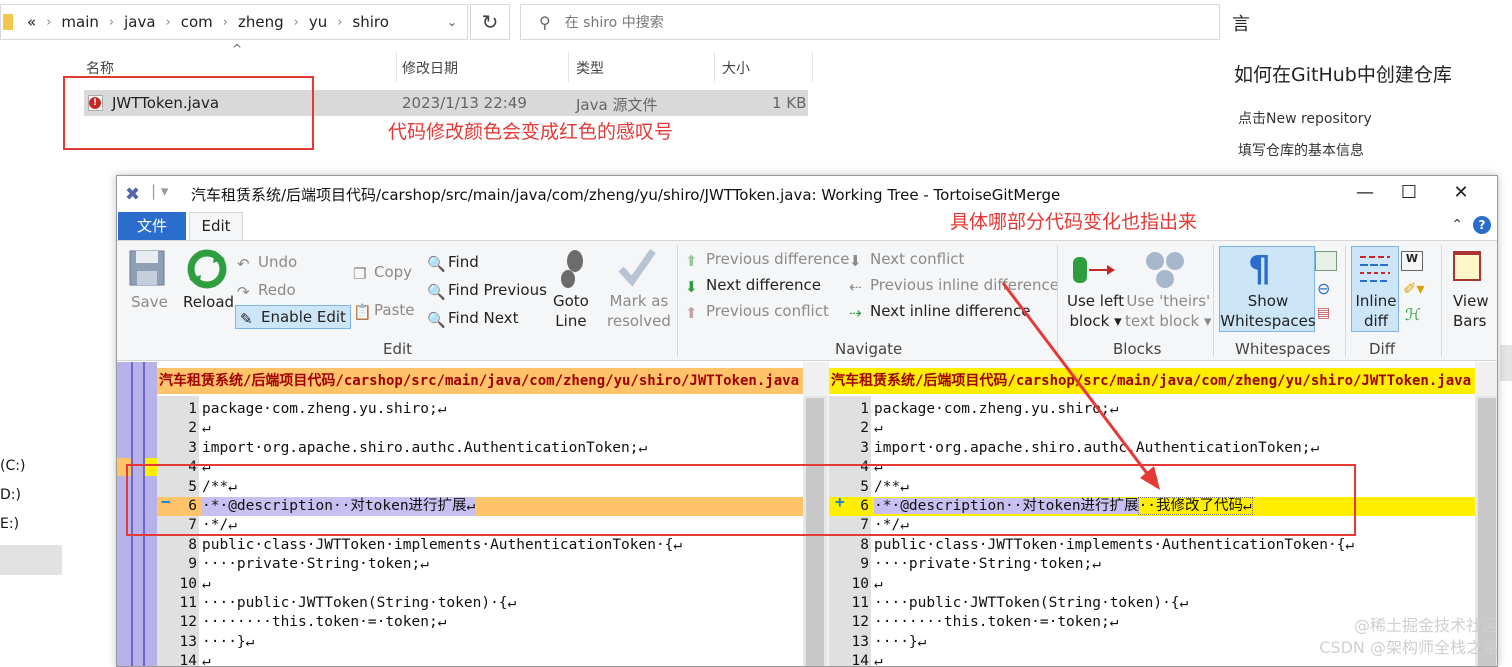 Image resolution: width=1512 pixels, height=667 pixels. I want to click on whitespace-diff-icon: ▤, so click(1323, 313).